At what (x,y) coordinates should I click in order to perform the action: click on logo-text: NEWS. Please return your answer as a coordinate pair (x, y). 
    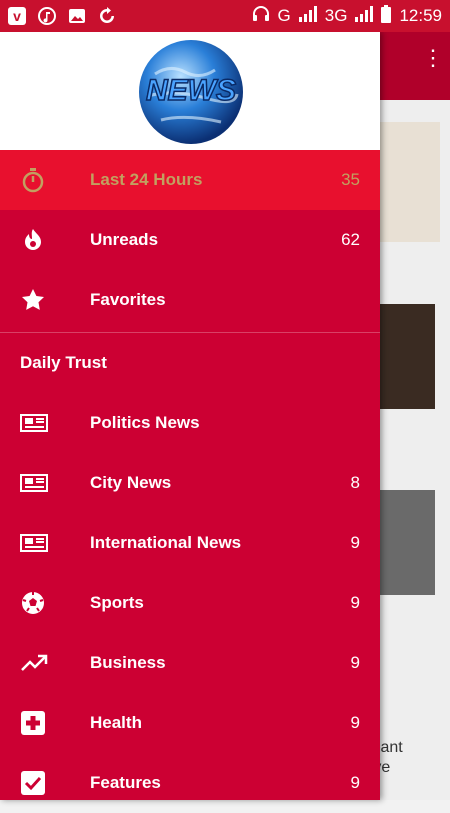
    Looking at the image, I should click on (191, 90).